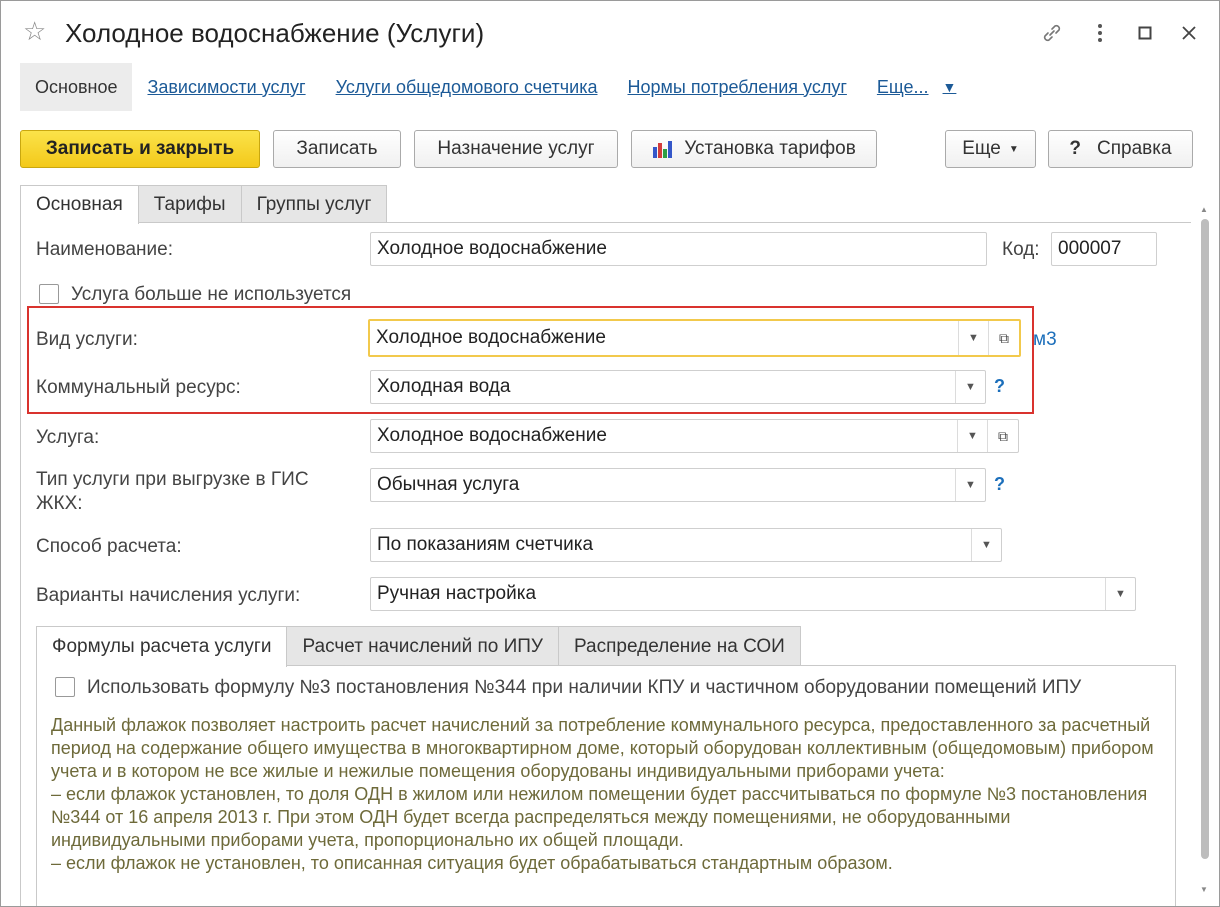 The height and width of the screenshot is (907, 1220). I want to click on close-icon, so click(1189, 33).